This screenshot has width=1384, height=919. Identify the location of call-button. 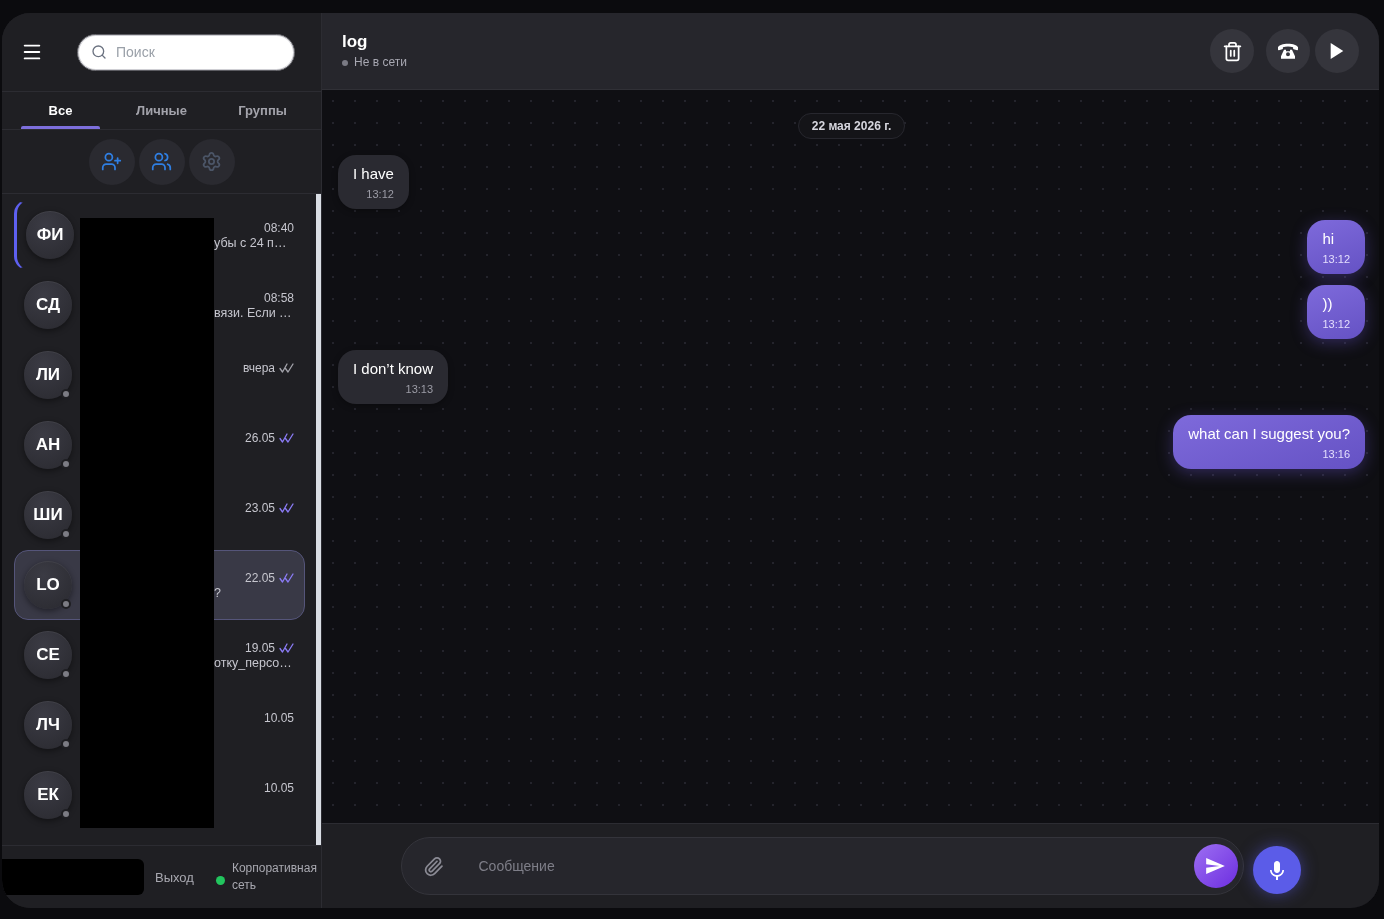
(1288, 51).